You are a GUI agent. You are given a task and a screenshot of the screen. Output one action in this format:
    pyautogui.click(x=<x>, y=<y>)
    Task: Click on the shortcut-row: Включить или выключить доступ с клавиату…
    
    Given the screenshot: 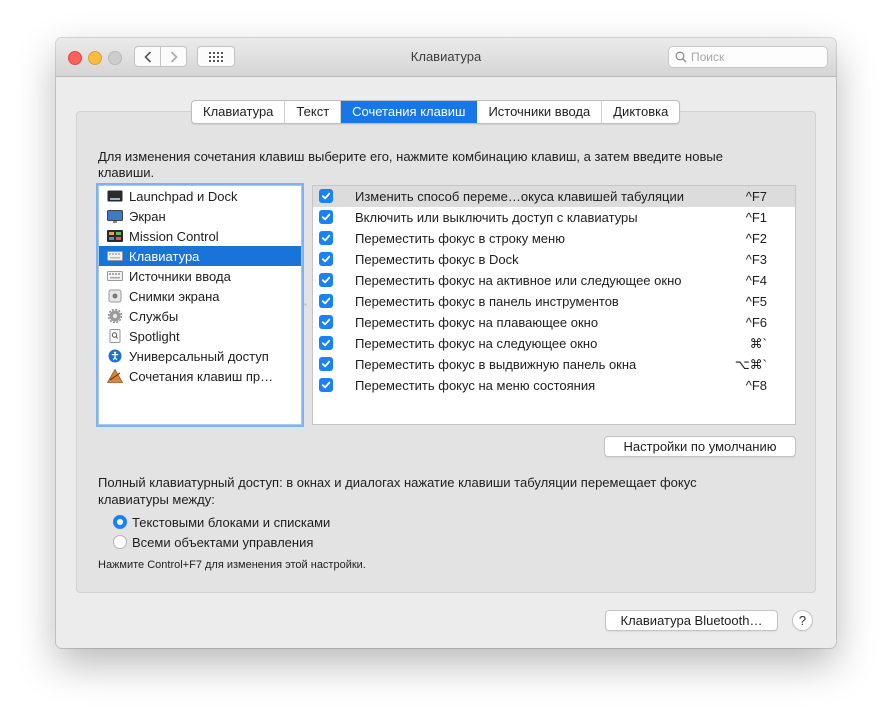 What is the action you would take?
    pyautogui.click(x=554, y=217)
    